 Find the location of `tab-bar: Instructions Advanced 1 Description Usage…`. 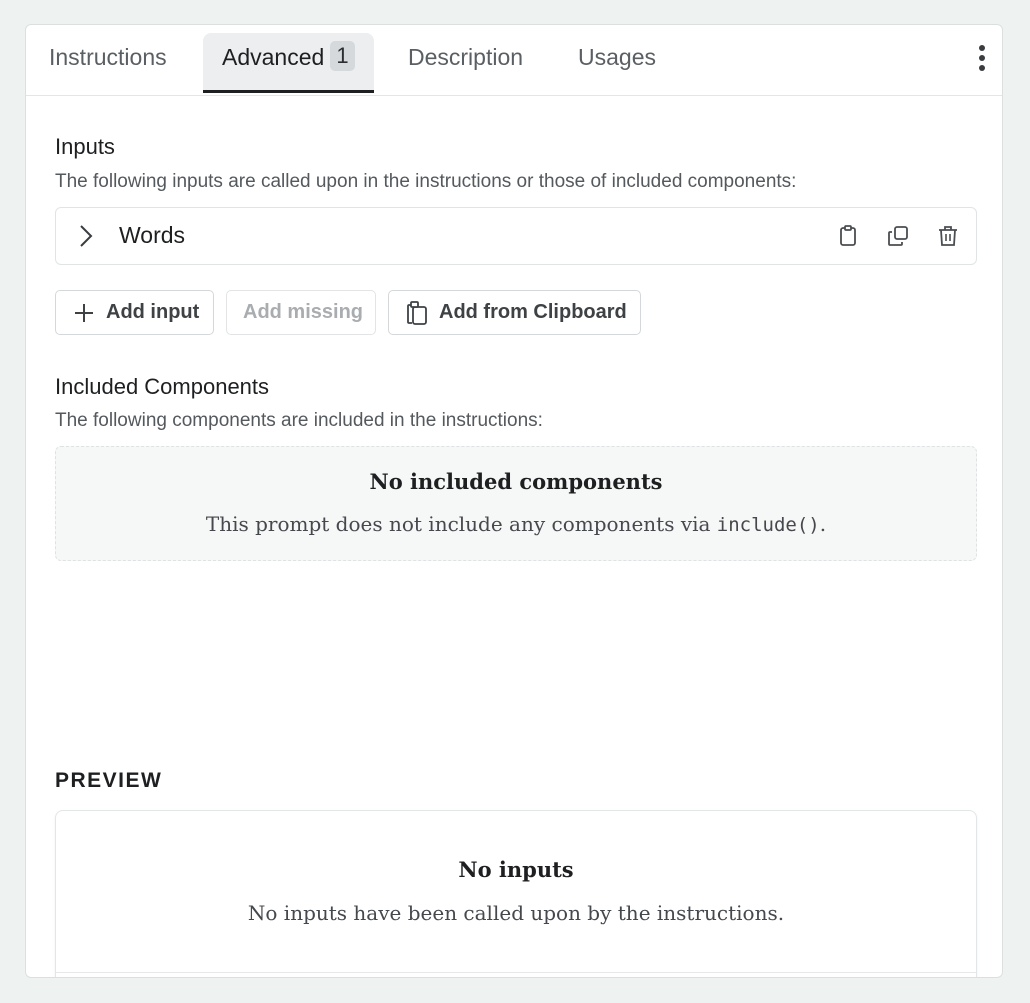

tab-bar: Instructions Advanced 1 Description Usage… is located at coordinates (514, 60).